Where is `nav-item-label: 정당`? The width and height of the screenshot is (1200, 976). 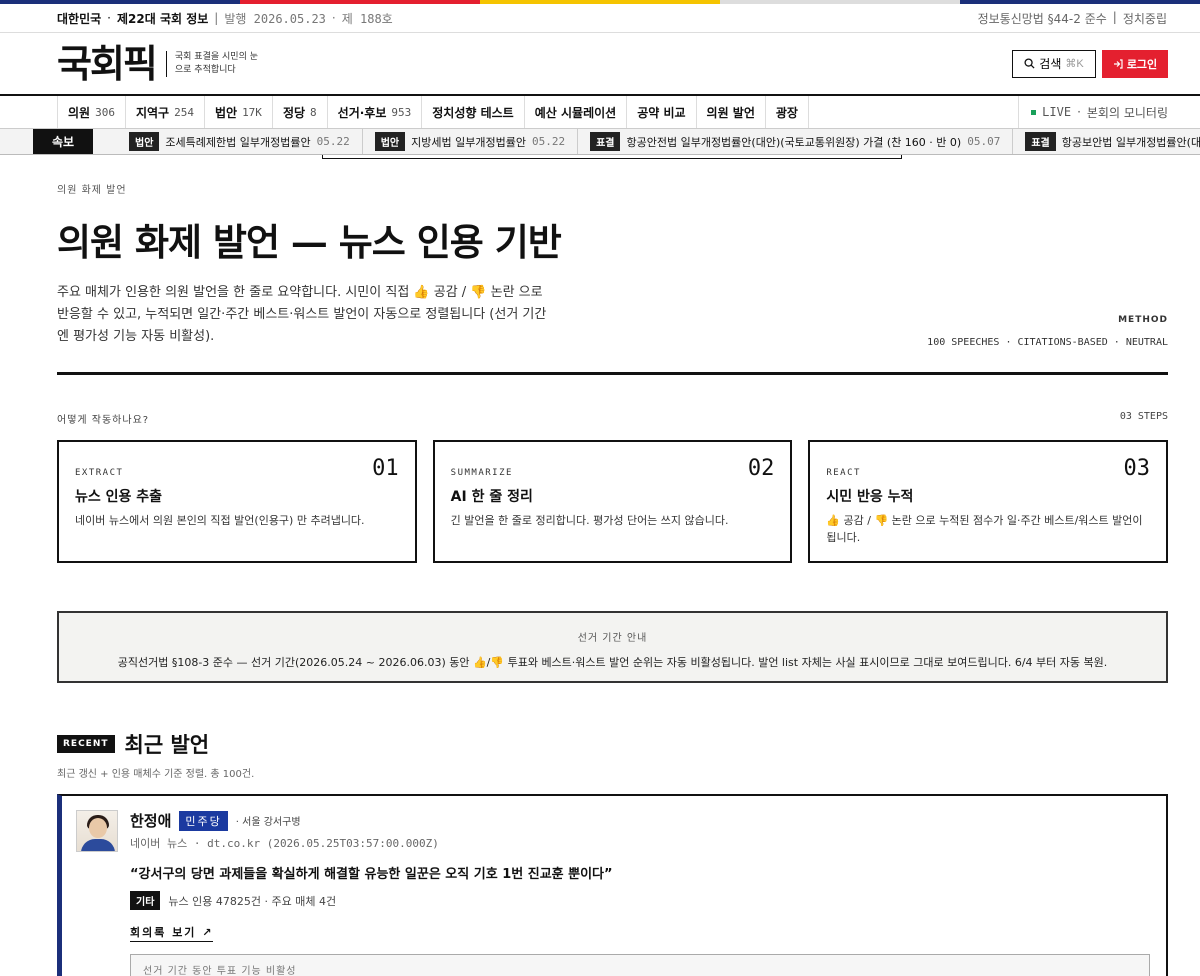 nav-item-label: 정당 is located at coordinates (294, 112).